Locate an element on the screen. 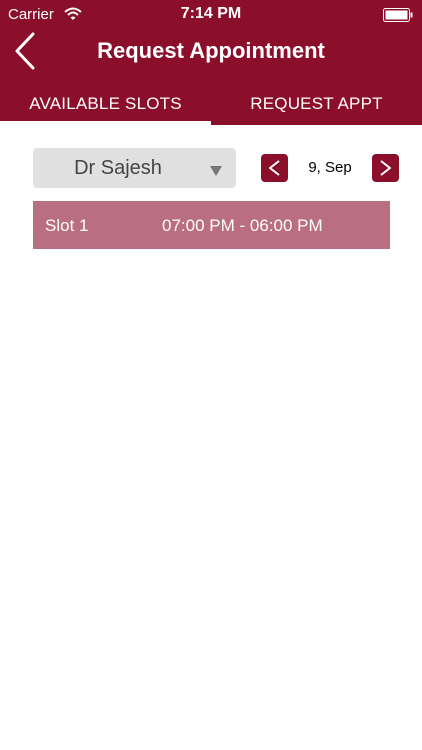  previous-date-button is located at coordinates (274, 168).